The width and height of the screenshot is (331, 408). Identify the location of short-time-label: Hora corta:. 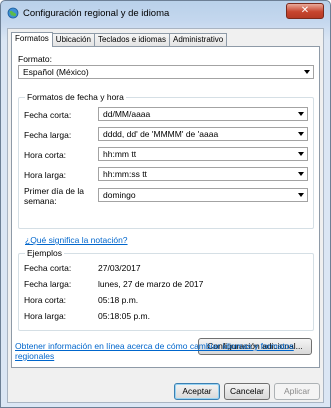
(45, 155).